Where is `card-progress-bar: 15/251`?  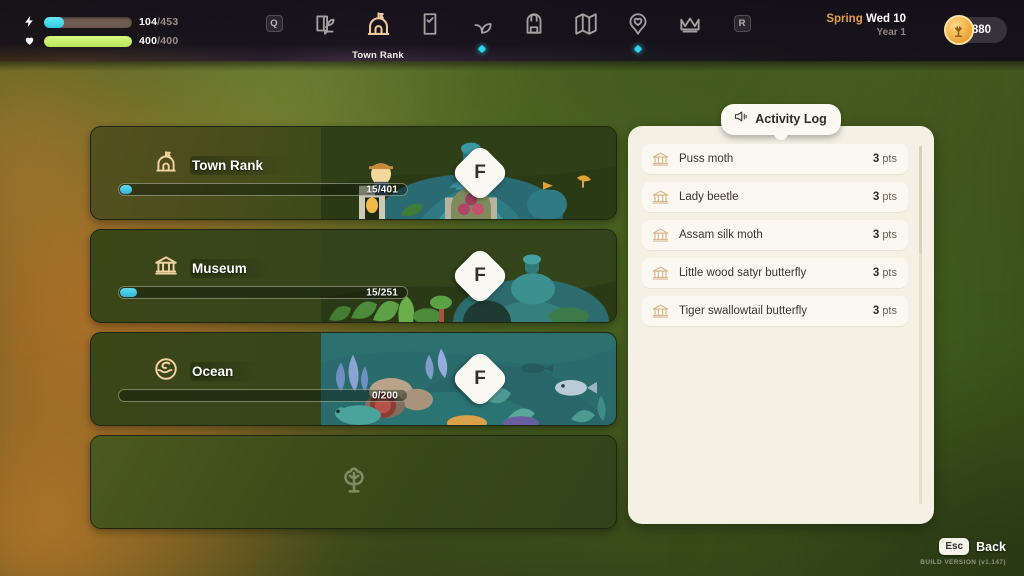
card-progress-bar: 15/251 is located at coordinates (263, 292).